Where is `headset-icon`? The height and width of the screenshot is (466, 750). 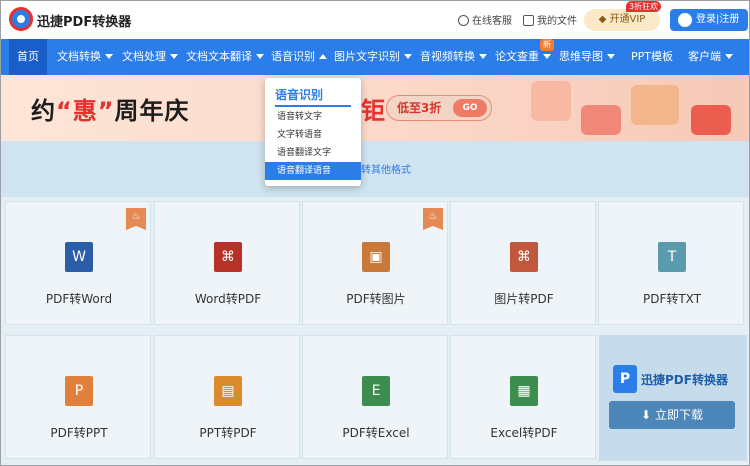
headset-icon is located at coordinates (463, 20).